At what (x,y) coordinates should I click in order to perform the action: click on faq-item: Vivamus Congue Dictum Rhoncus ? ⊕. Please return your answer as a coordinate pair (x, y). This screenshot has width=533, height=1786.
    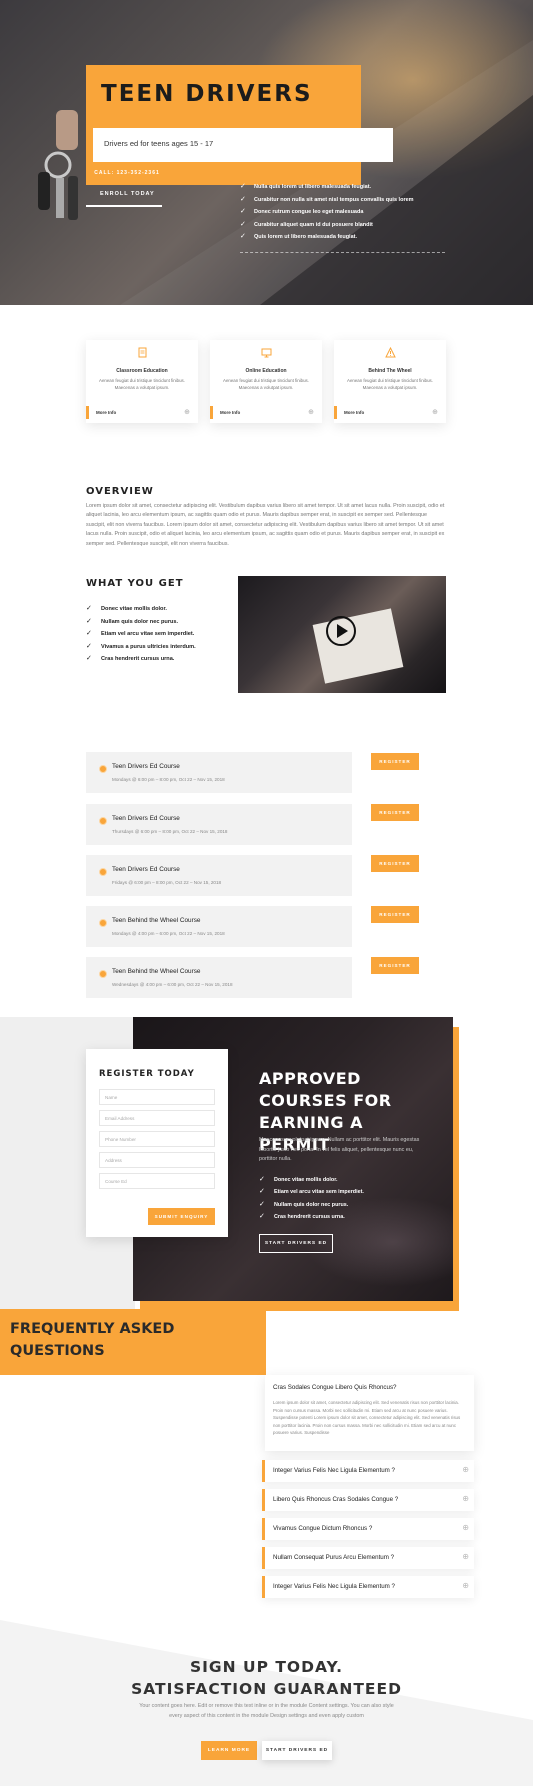
    Looking at the image, I should click on (368, 1529).